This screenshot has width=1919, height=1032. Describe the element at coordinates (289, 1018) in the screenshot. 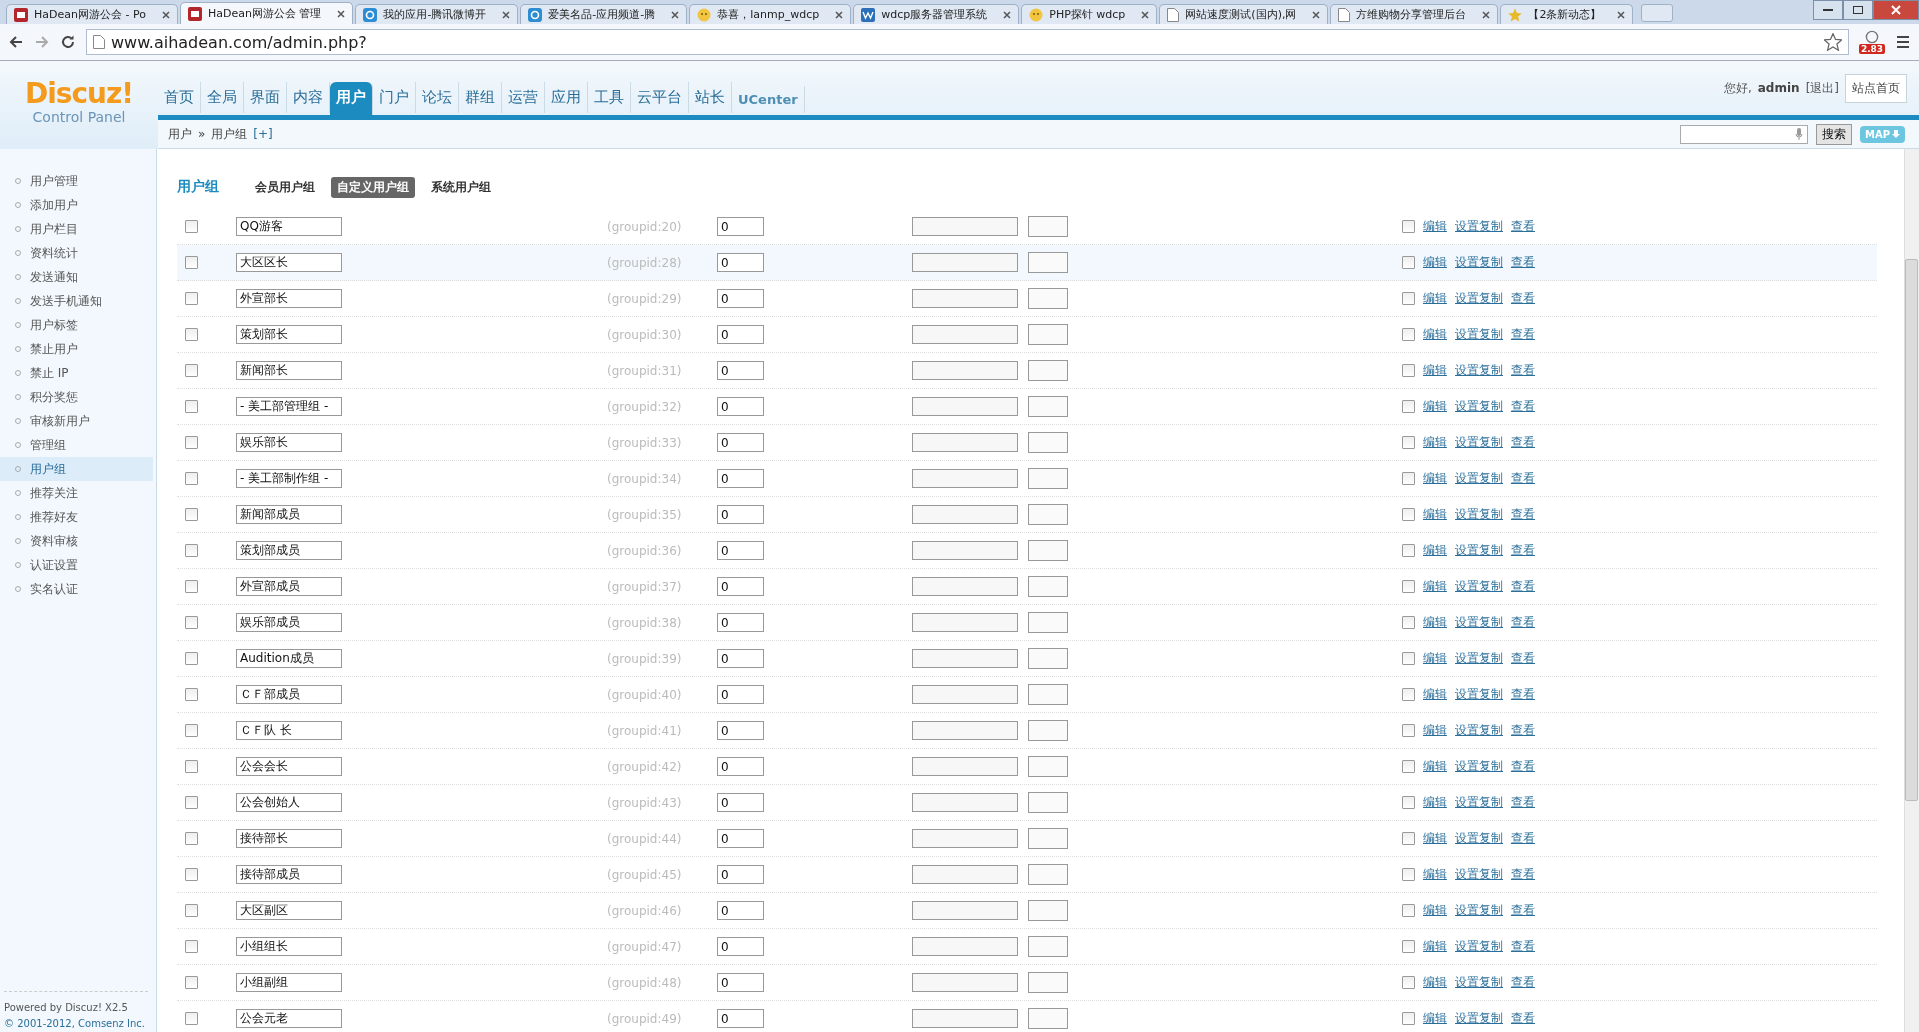

I see `group-name-field: 公会元老` at that location.